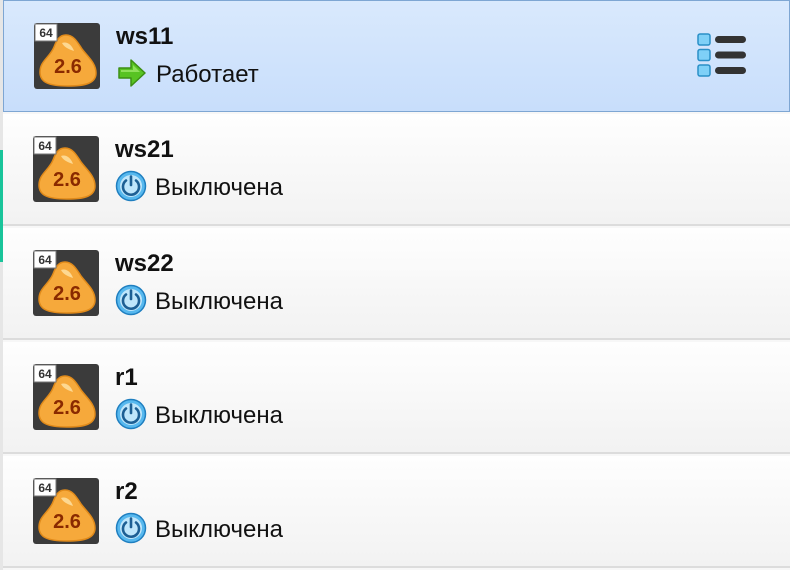  Describe the element at coordinates (132, 73) in the screenshot. I see `running-arrow-icon` at that location.